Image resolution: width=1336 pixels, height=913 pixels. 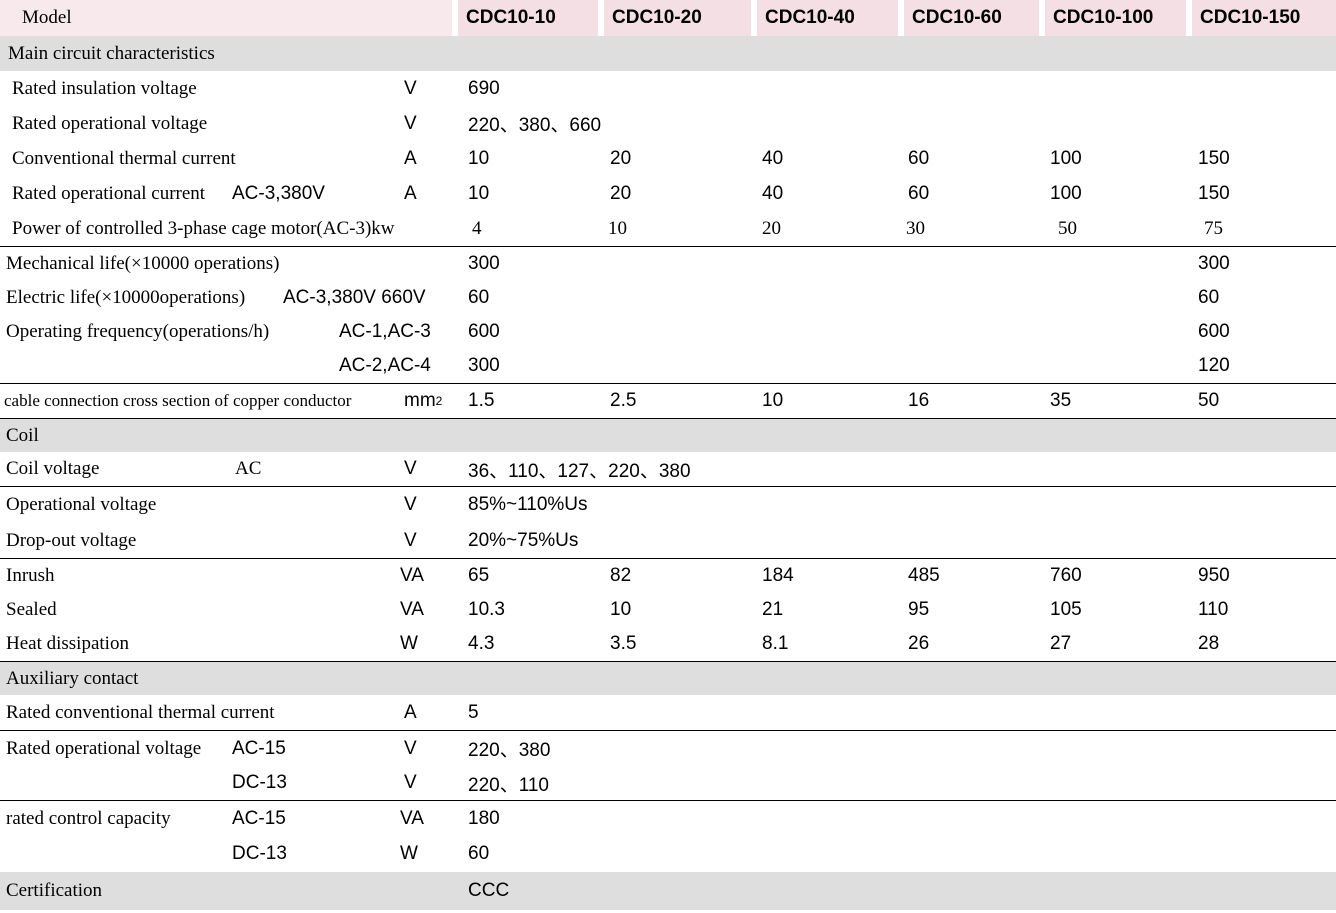 What do you see at coordinates (479, 193) in the screenshot?
I see `cell-value-1: 10` at bounding box center [479, 193].